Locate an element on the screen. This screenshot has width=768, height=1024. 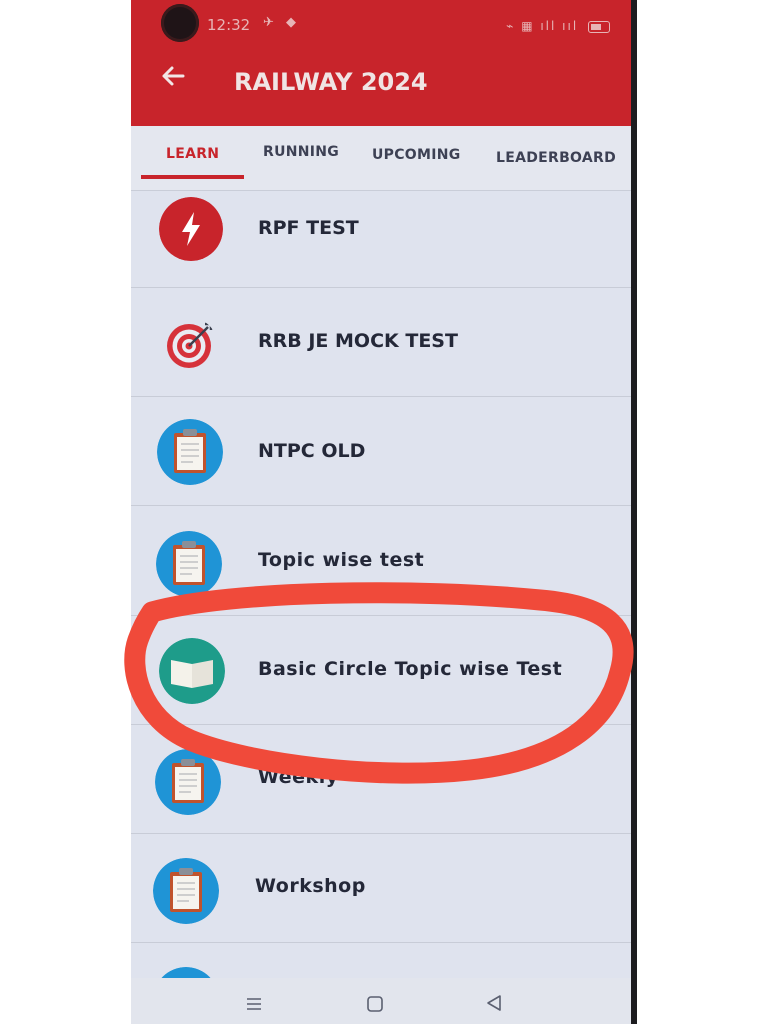
system-nav-bar is located at coordinates (383, 1001).